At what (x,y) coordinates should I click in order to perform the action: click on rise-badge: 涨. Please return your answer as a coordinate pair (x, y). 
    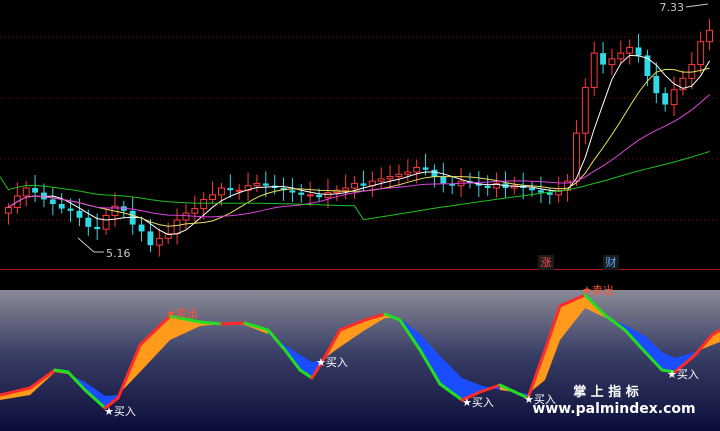
    Looking at the image, I should click on (546, 262).